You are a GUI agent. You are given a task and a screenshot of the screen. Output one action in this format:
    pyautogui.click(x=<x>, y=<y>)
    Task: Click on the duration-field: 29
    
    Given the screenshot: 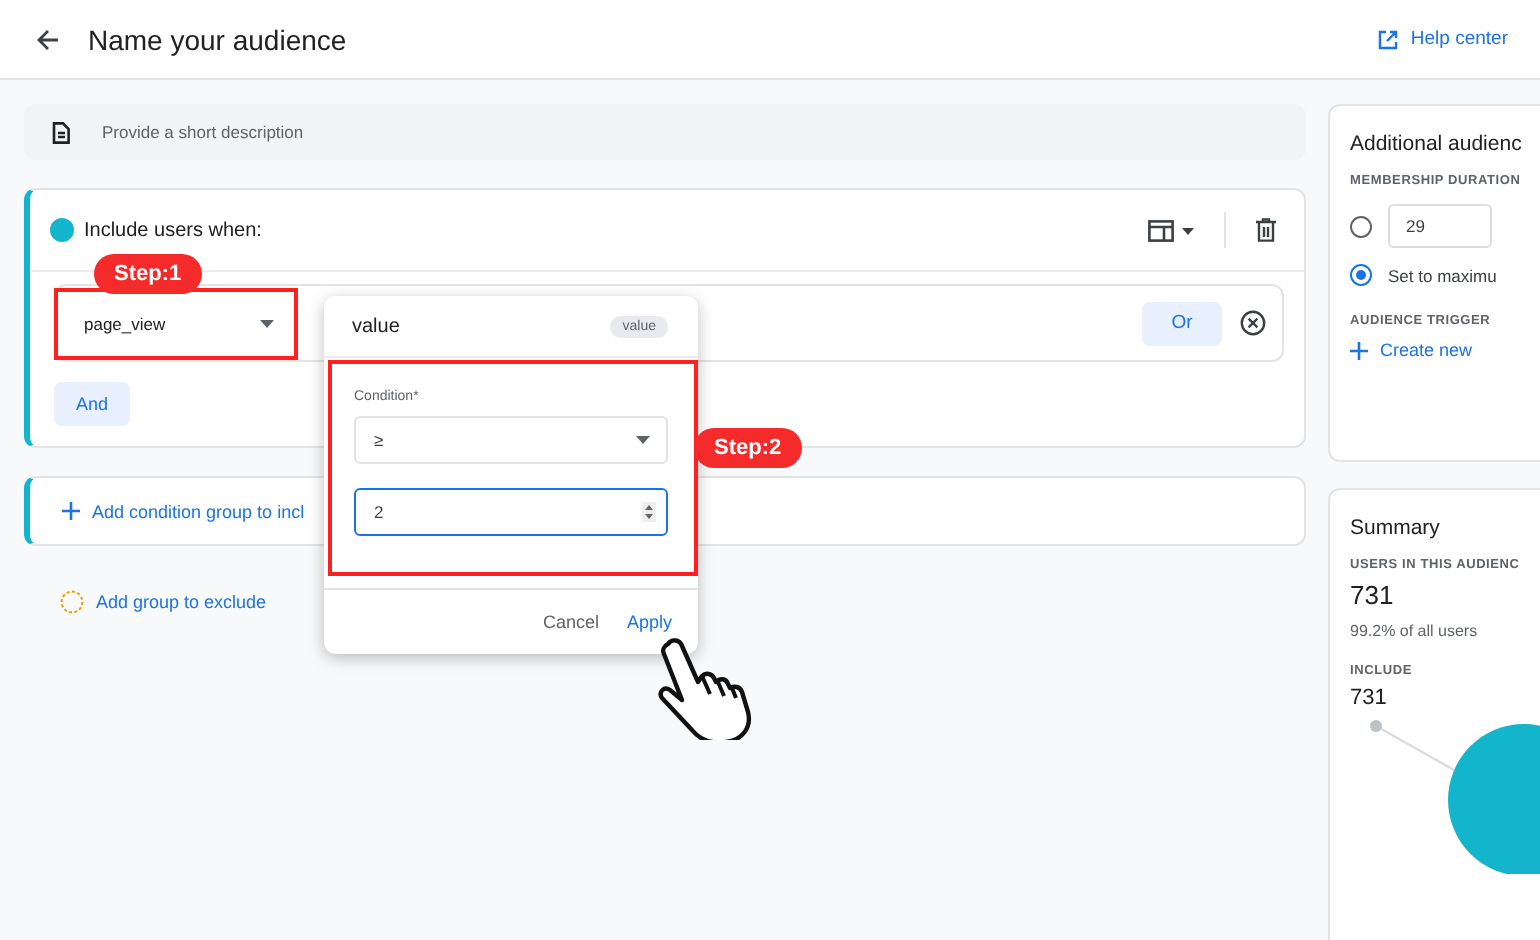 What is the action you would take?
    pyautogui.click(x=1440, y=226)
    